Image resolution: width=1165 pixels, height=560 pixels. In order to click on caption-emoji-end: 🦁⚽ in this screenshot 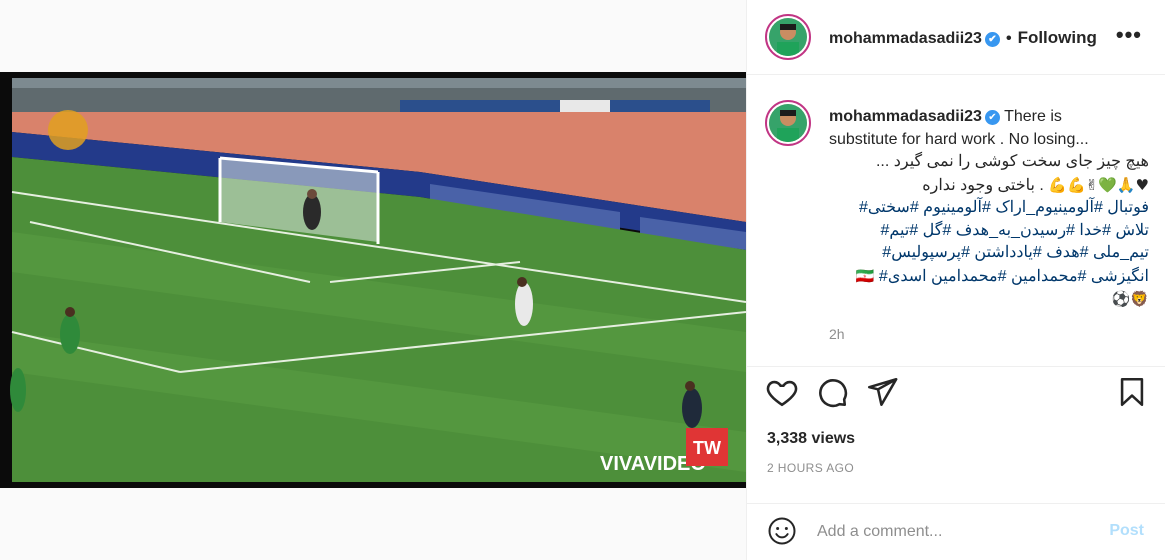, I will do `click(1130, 299)`.